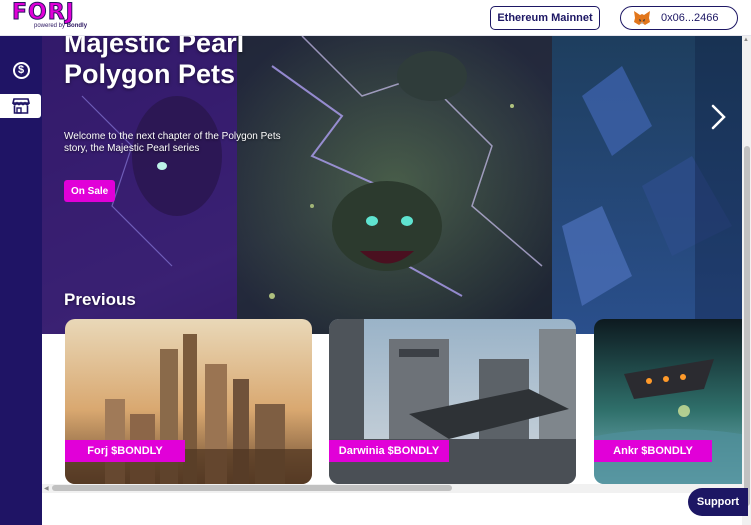 The height and width of the screenshot is (525, 751). Describe the element at coordinates (747, 326) in the screenshot. I see `vertical-scroll-thumb` at that location.